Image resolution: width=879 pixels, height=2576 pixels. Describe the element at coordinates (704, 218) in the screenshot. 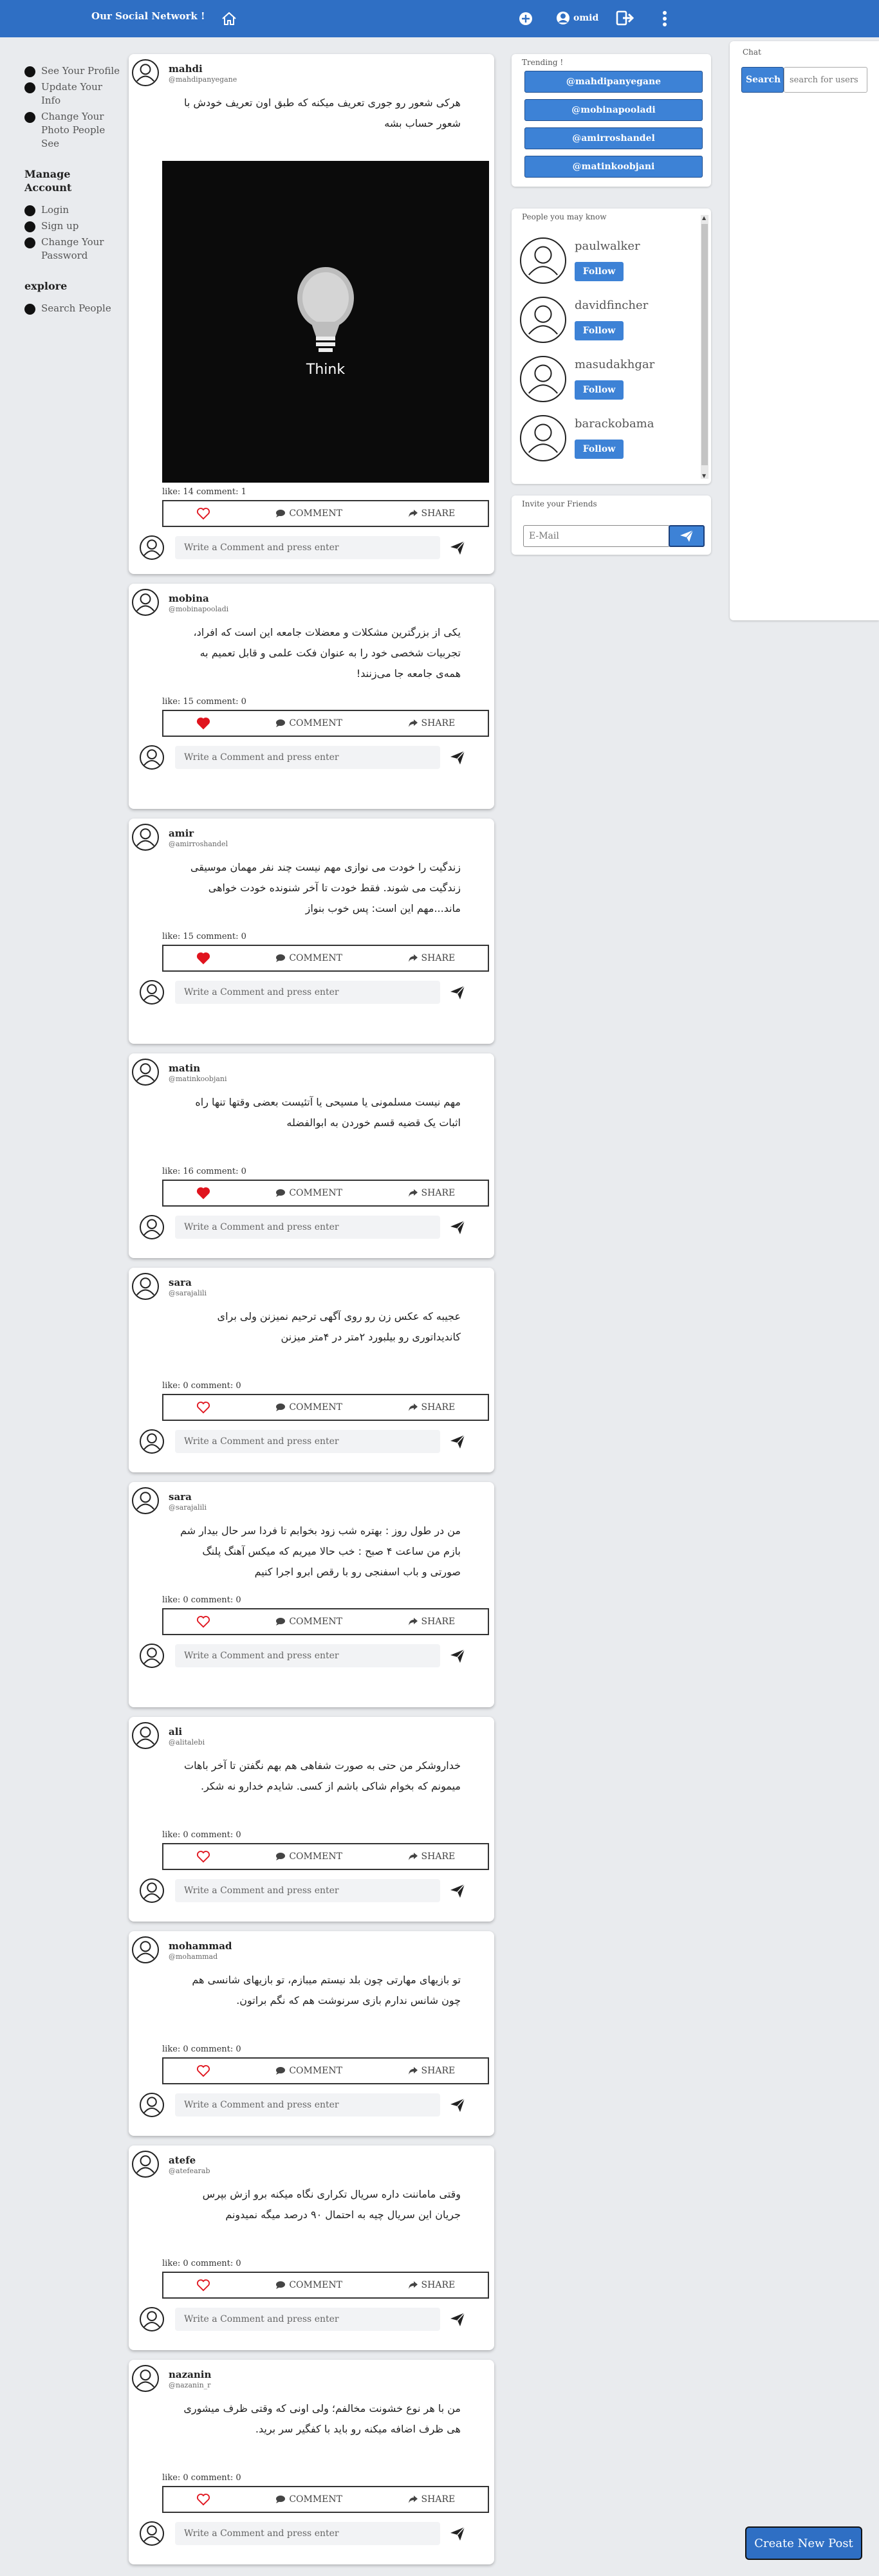

I see `scroll-up-icon: ▲` at that location.